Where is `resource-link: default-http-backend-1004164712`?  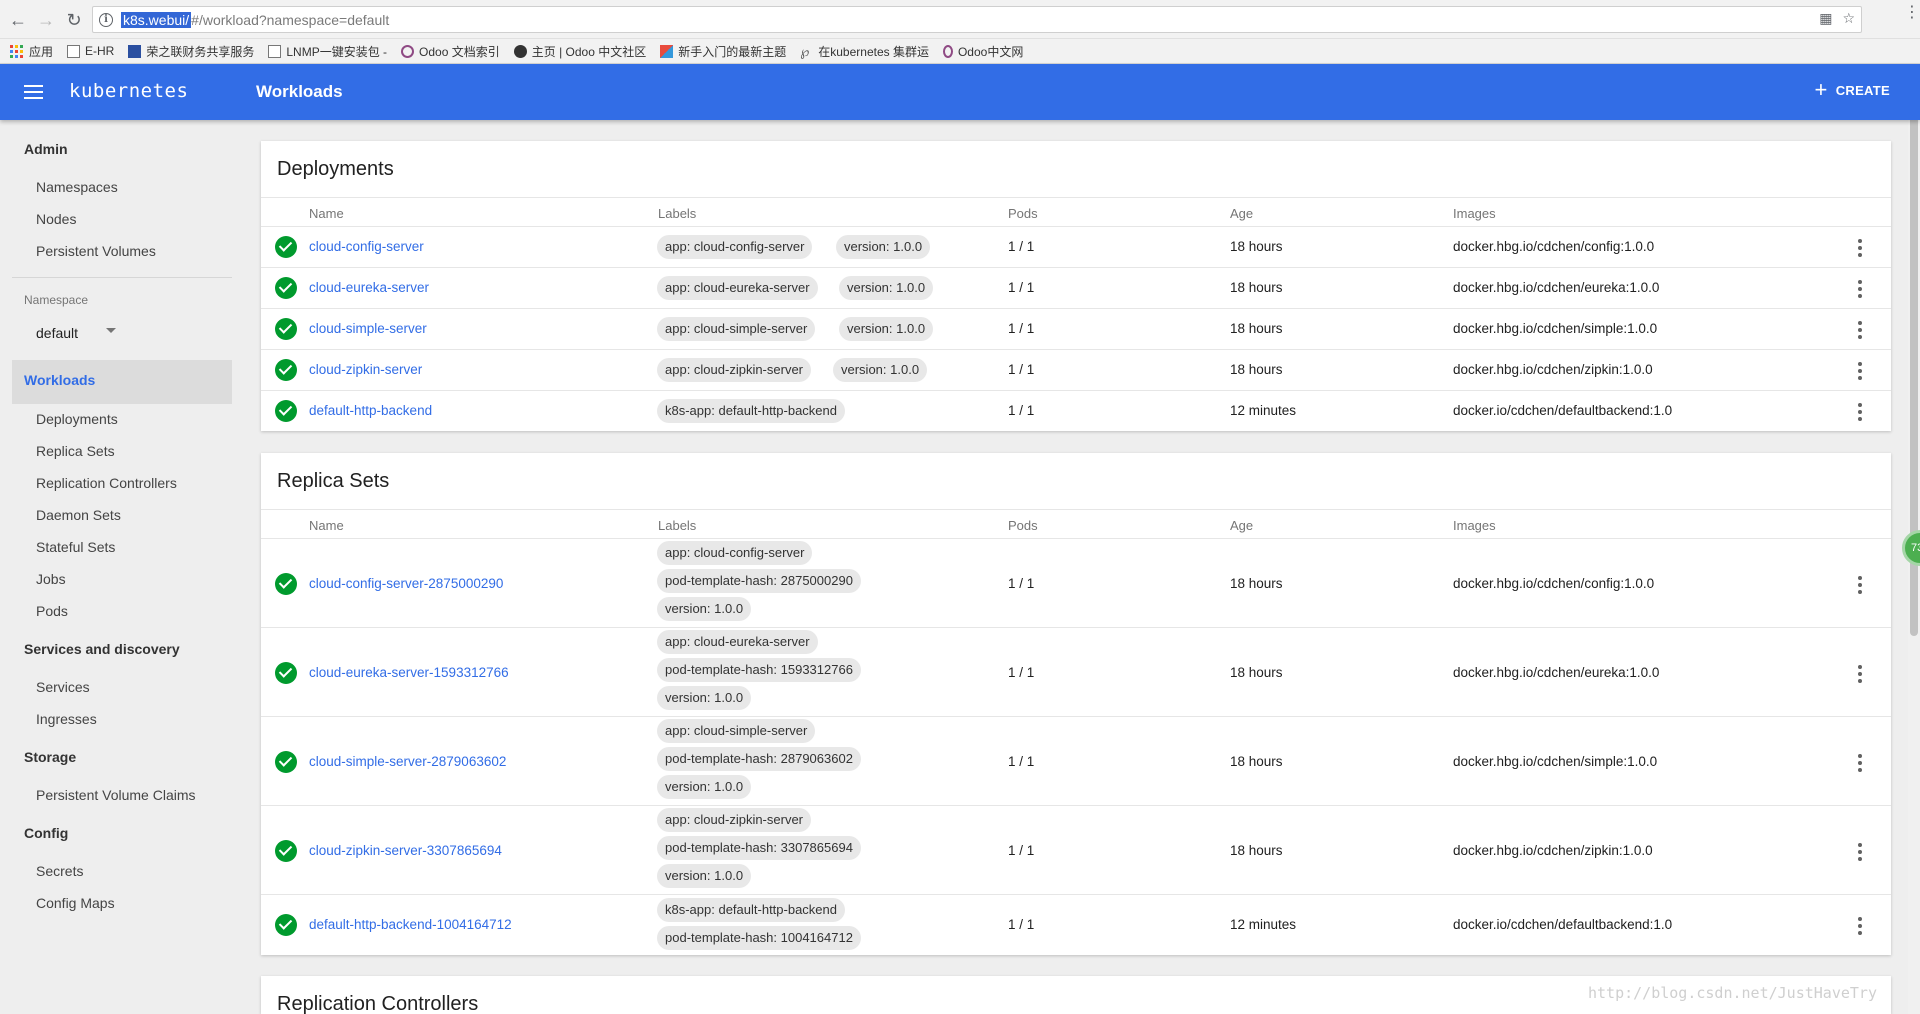
resource-link: default-http-backend-1004164712 is located at coordinates (410, 924).